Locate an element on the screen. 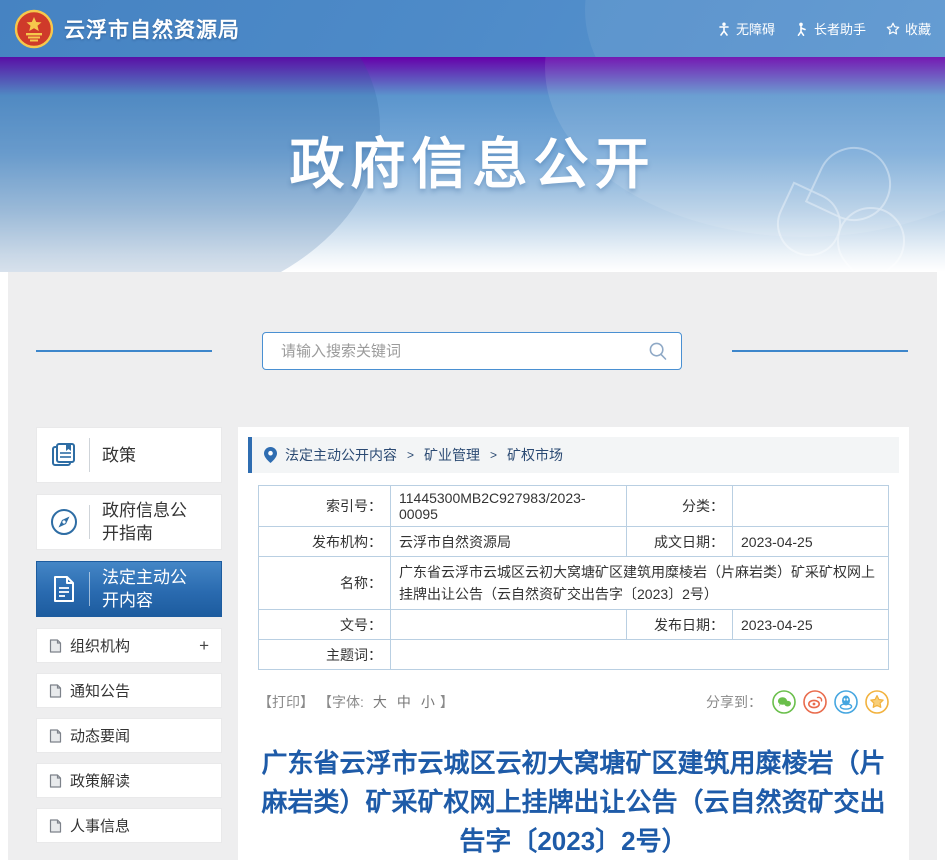 Image resolution: width=945 pixels, height=860 pixels. print-button: 【打印】 is located at coordinates (286, 702).